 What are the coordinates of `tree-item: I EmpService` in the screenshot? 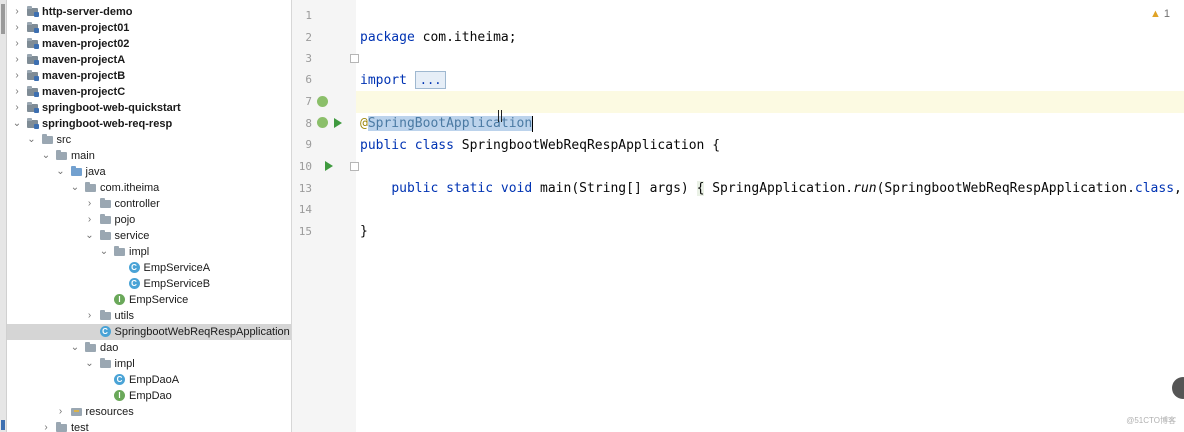 It's located at (149, 300).